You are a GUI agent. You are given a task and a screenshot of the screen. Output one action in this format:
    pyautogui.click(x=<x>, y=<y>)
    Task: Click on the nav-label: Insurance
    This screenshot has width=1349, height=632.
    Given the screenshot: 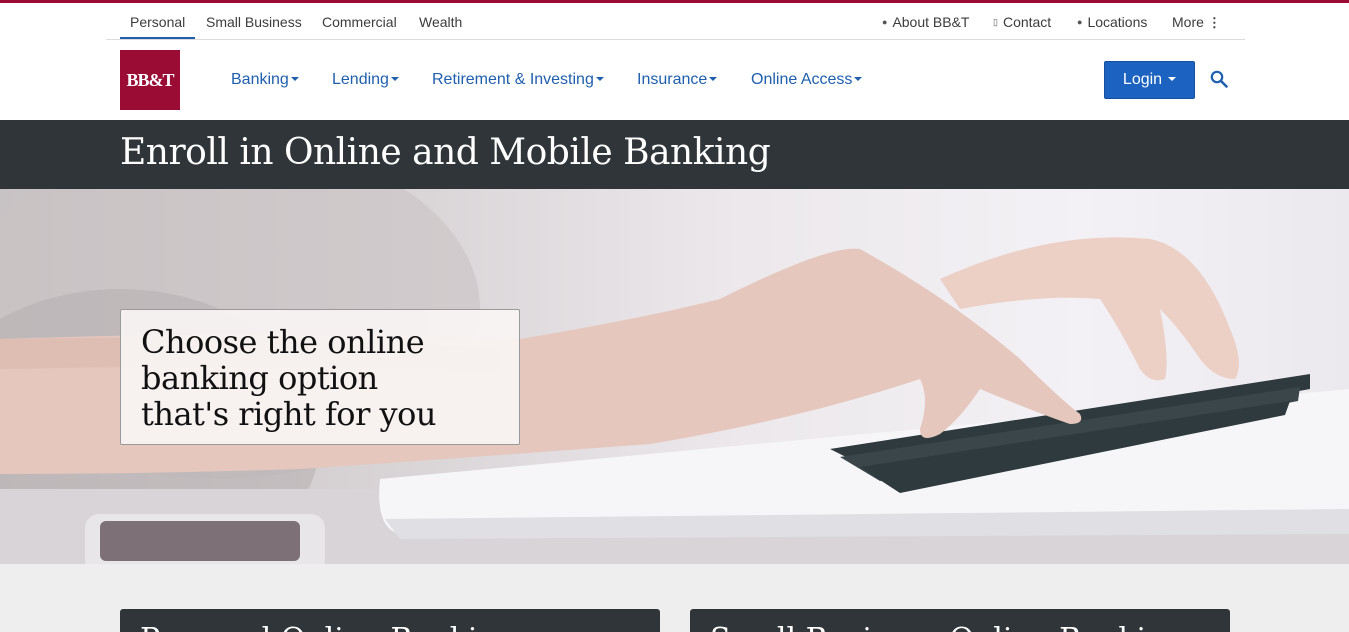 What is the action you would take?
    pyautogui.click(x=672, y=79)
    